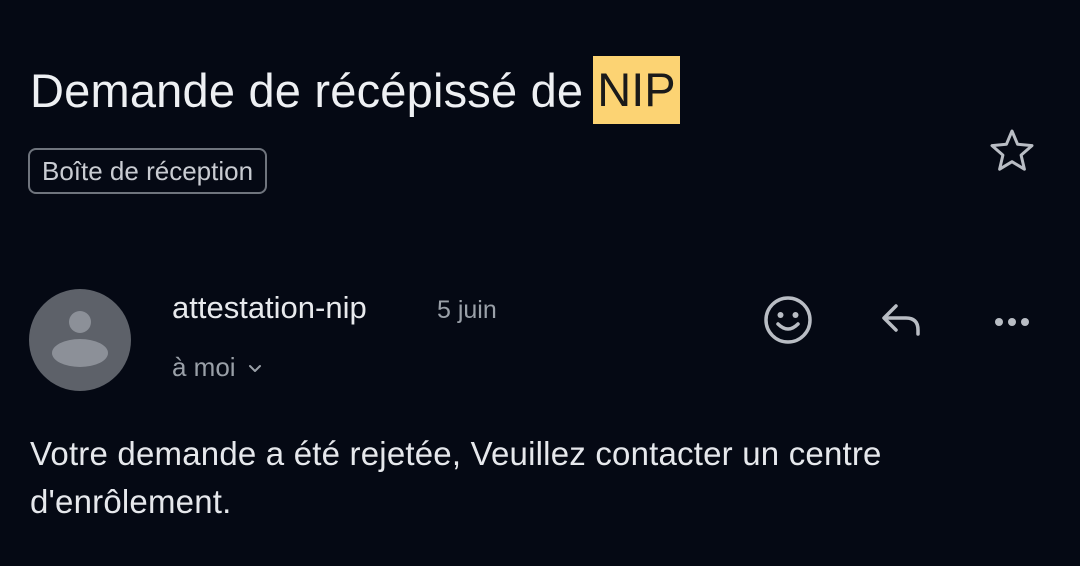  I want to click on sent-date: 5 juin, so click(467, 310).